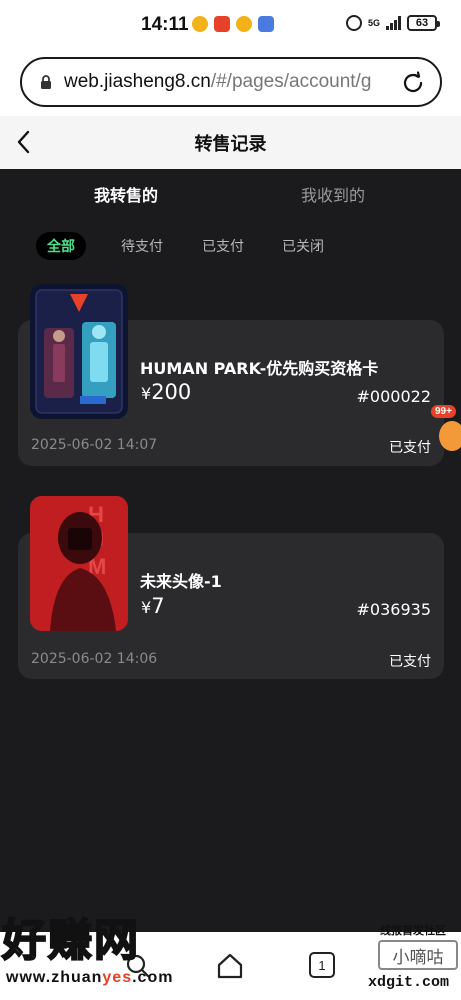 The width and height of the screenshot is (461, 1000). Describe the element at coordinates (223, 246) in the screenshot. I see `filter-paid: 已支付` at that location.